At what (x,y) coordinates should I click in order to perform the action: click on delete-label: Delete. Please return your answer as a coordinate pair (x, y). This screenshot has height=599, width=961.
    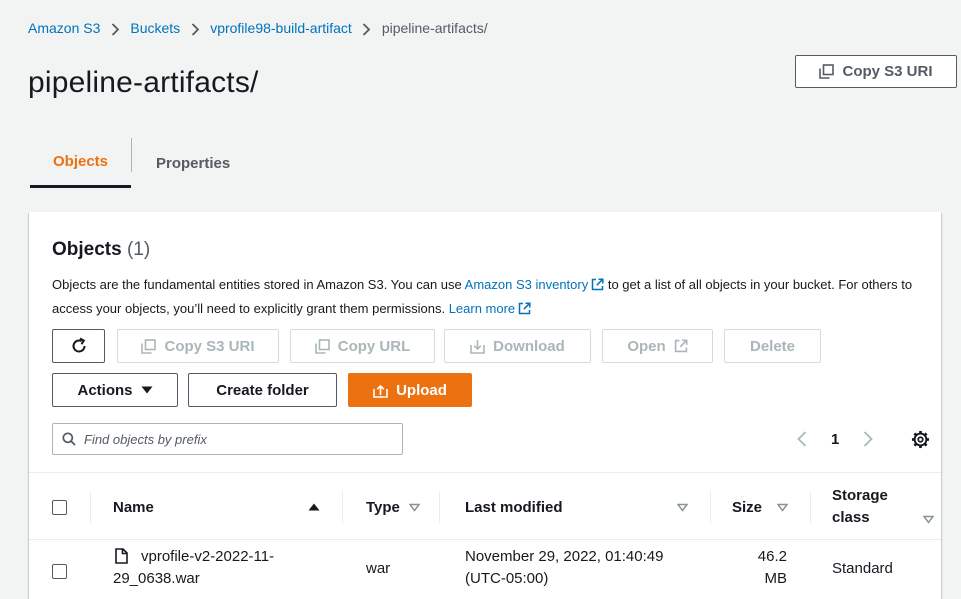
    Looking at the image, I should click on (772, 346).